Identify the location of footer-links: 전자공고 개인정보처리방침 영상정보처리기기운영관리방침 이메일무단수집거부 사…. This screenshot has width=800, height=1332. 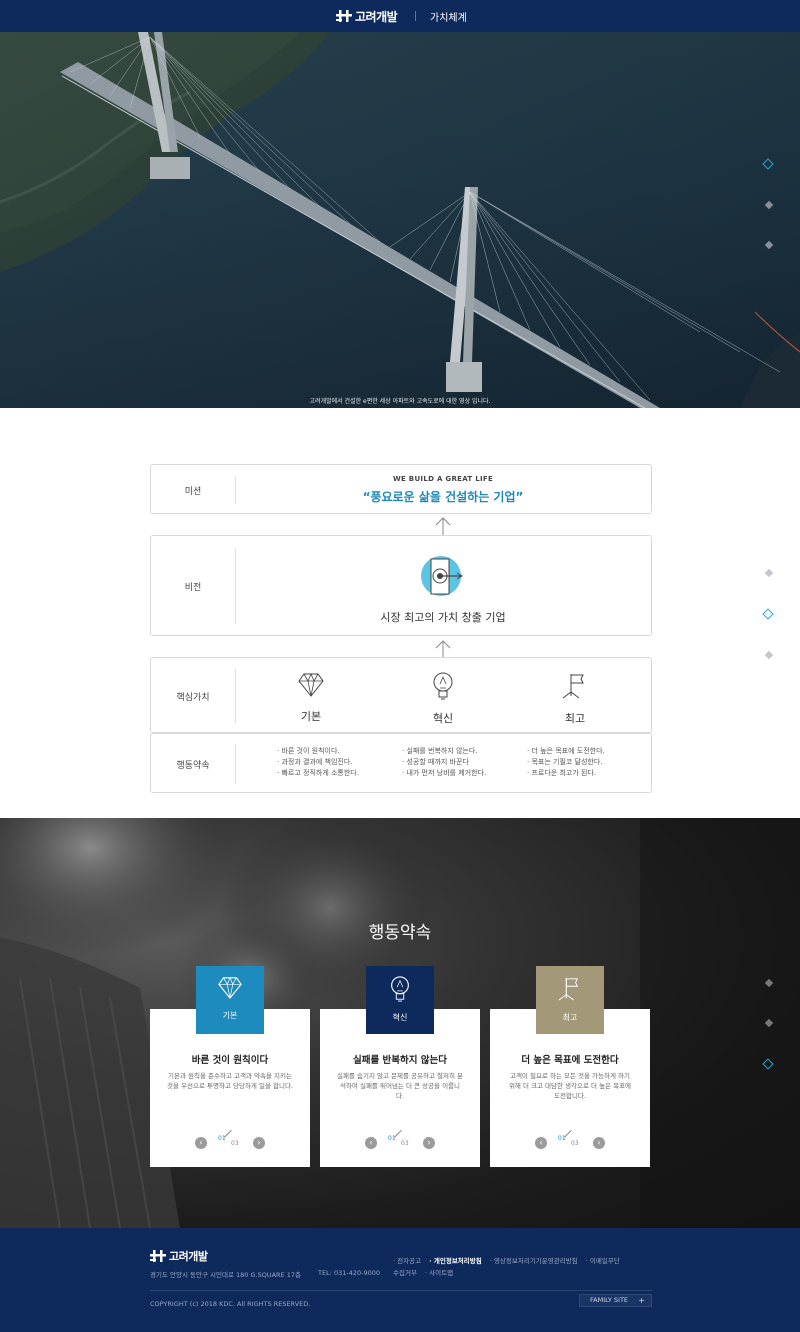
(508, 1267).